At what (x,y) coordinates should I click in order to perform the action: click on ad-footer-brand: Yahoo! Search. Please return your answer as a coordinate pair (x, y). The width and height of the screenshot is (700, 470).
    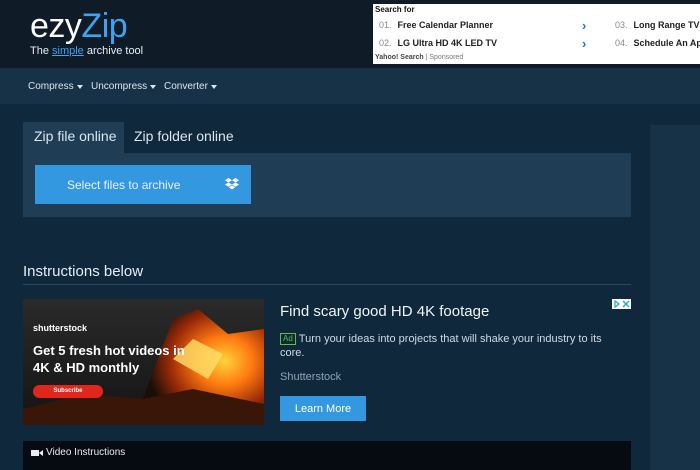
    Looking at the image, I should click on (399, 57).